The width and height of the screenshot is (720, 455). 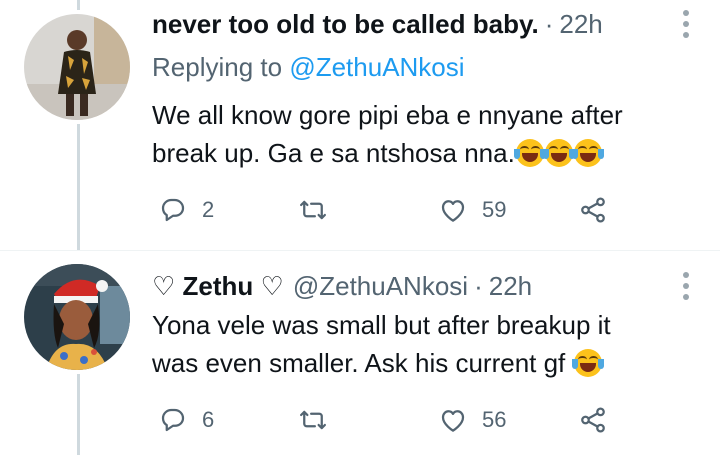 What do you see at coordinates (360, 250) in the screenshot?
I see `divider` at bounding box center [360, 250].